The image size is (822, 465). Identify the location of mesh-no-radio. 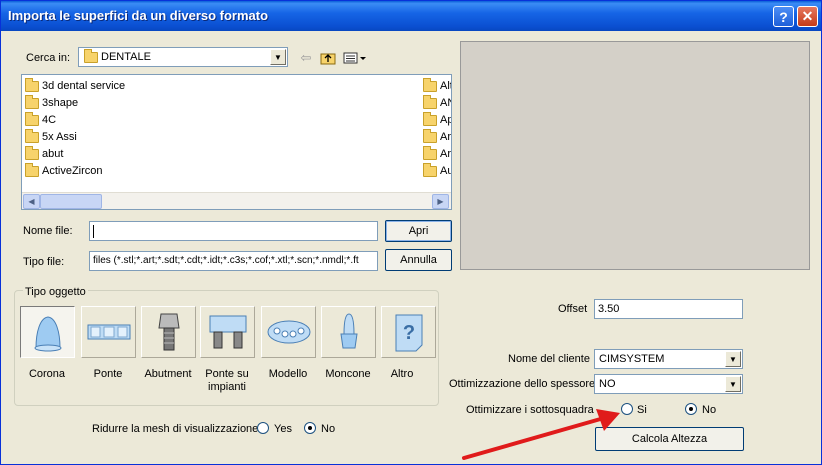
(310, 428).